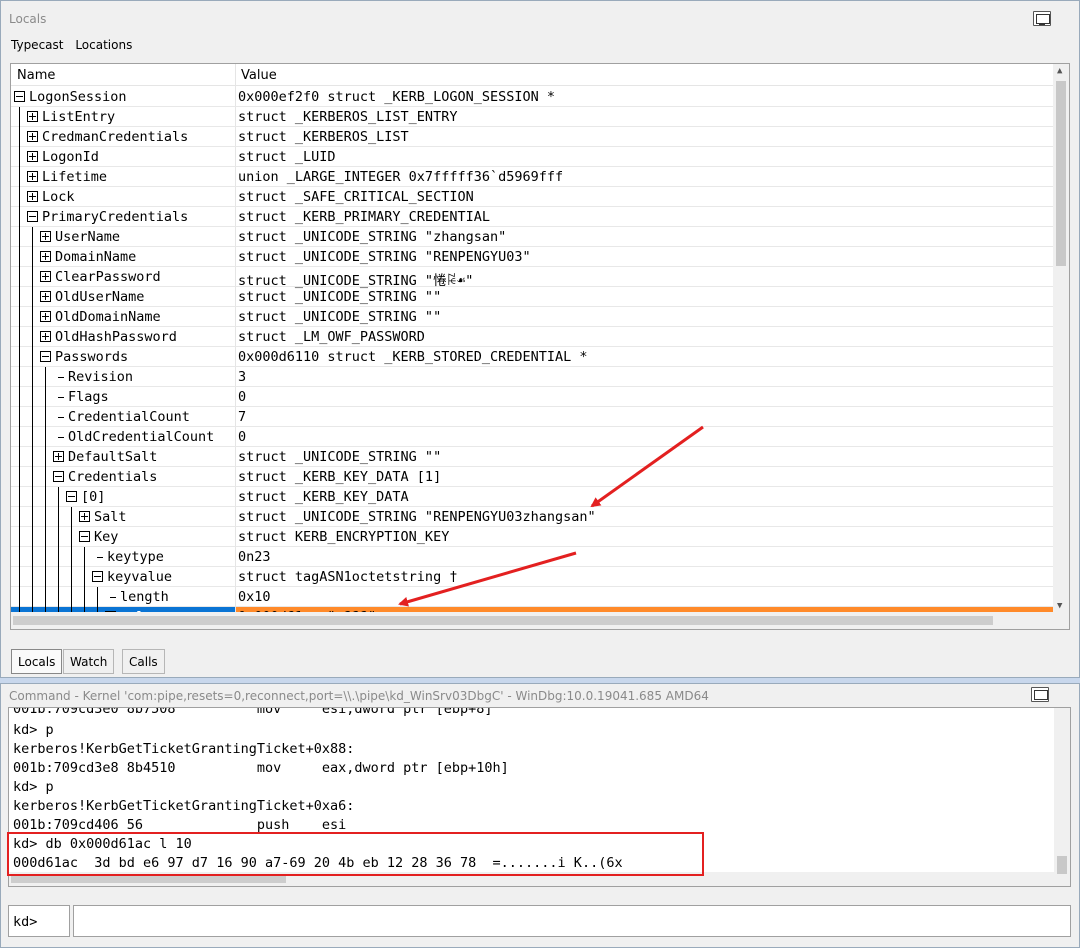 This screenshot has height=948, width=1080. I want to click on tree-row: Credentials struct _KERB_KEY_DATA [1], so click(533, 477).